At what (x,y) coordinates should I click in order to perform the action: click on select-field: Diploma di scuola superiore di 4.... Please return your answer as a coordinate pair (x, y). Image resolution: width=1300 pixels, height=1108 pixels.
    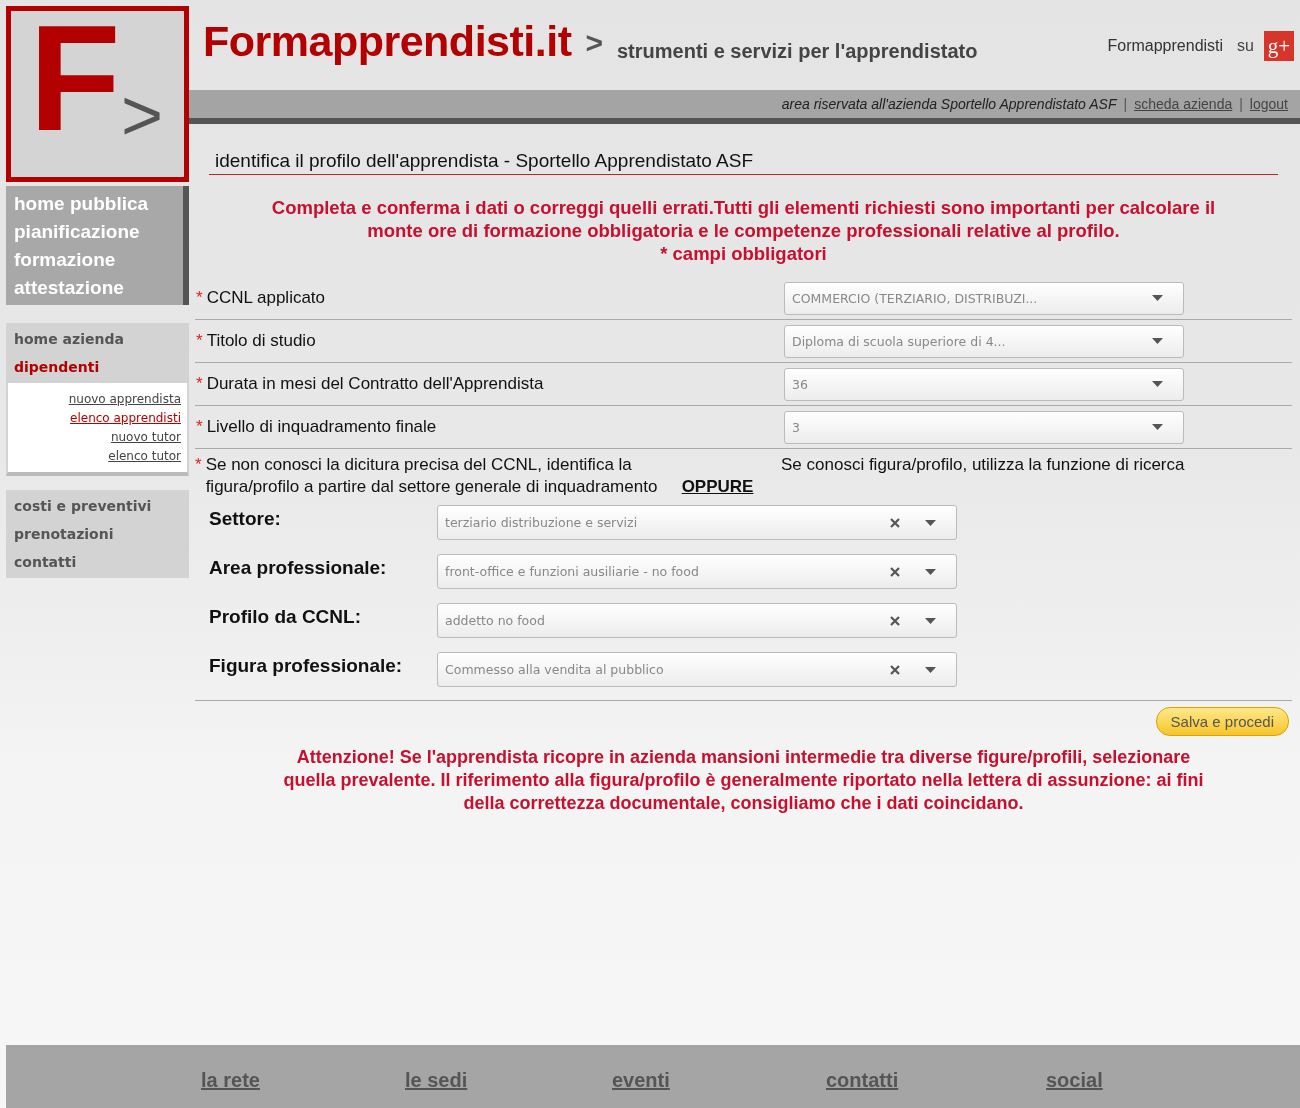
    Looking at the image, I should click on (984, 341).